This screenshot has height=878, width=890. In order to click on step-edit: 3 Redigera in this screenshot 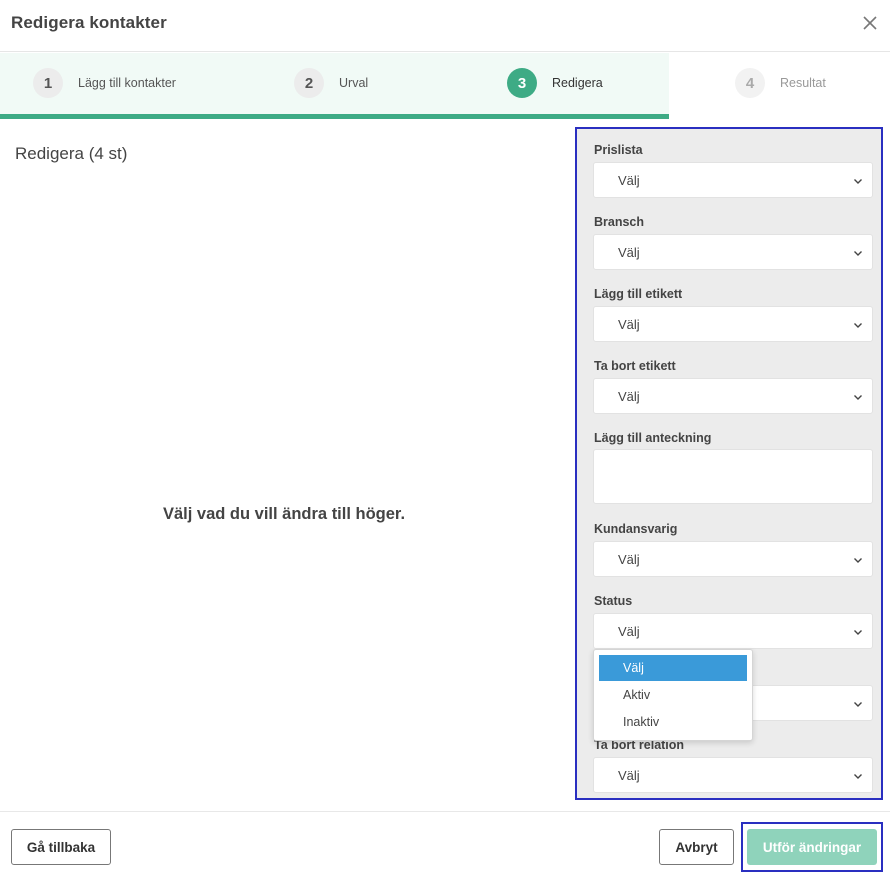, I will do `click(555, 83)`.